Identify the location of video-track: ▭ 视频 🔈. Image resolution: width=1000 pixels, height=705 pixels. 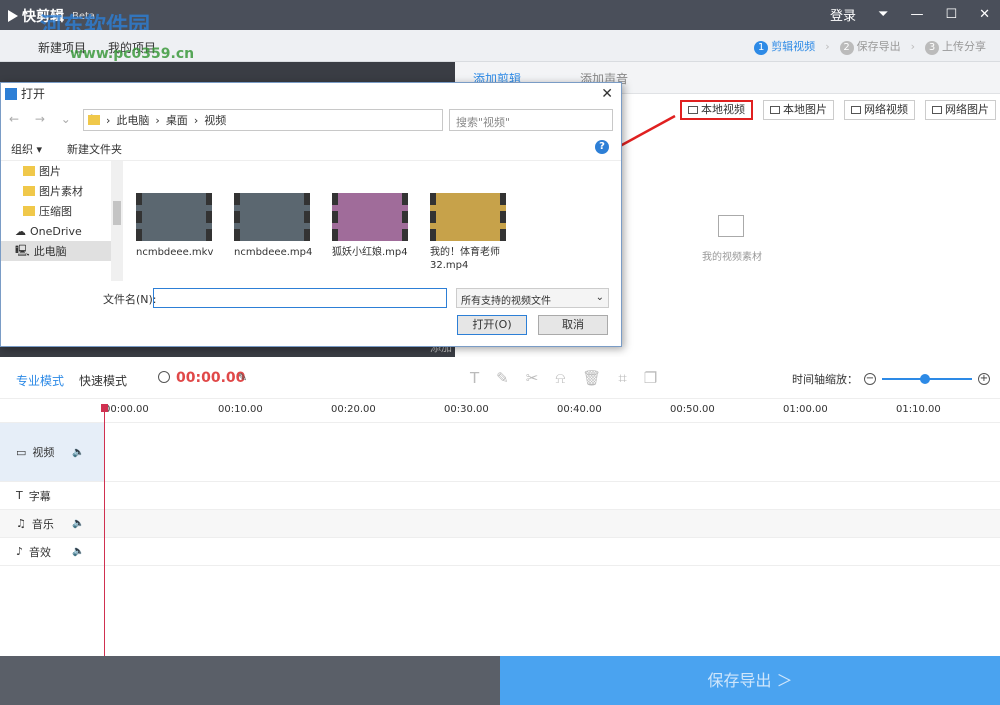
(500, 452).